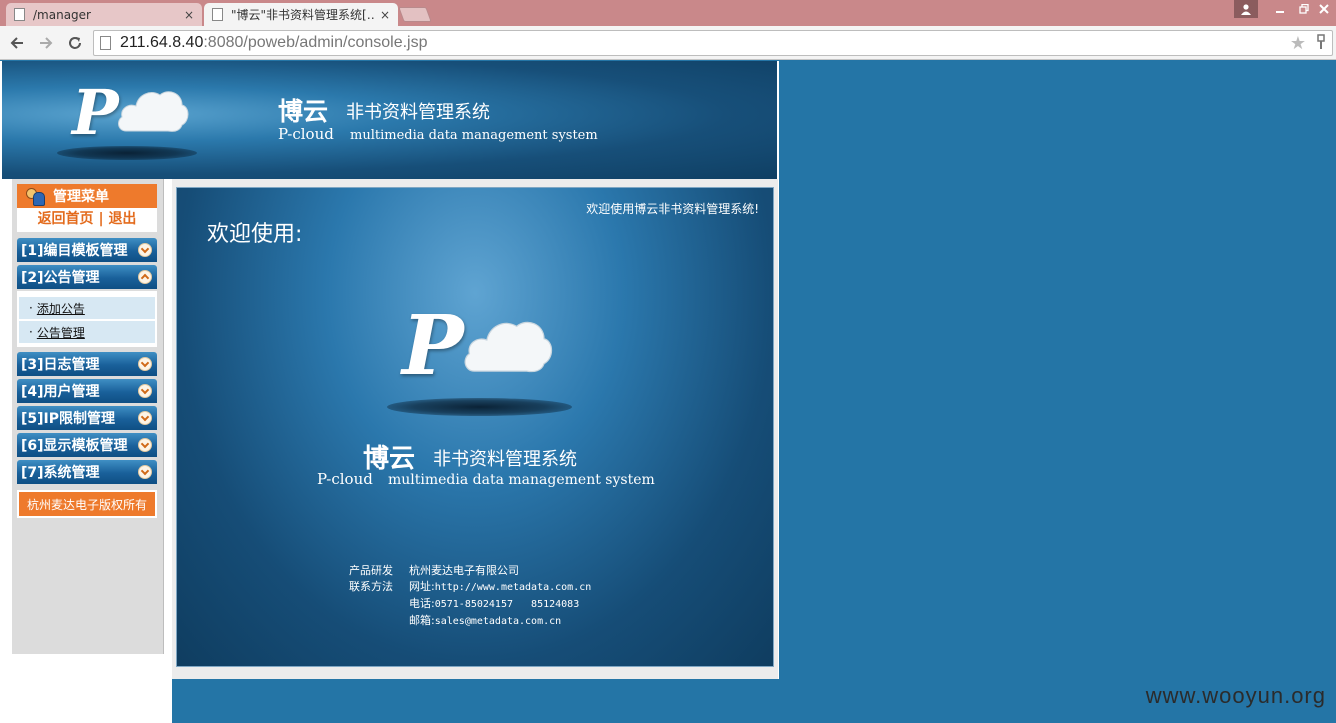 The height and width of the screenshot is (723, 1336). I want to click on reload-icon, so click(75, 43).